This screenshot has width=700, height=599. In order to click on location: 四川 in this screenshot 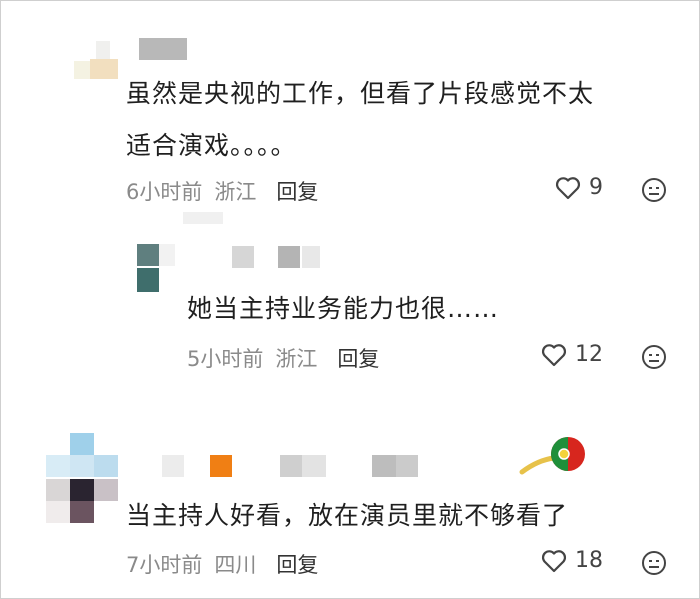, I will do `click(235, 565)`.